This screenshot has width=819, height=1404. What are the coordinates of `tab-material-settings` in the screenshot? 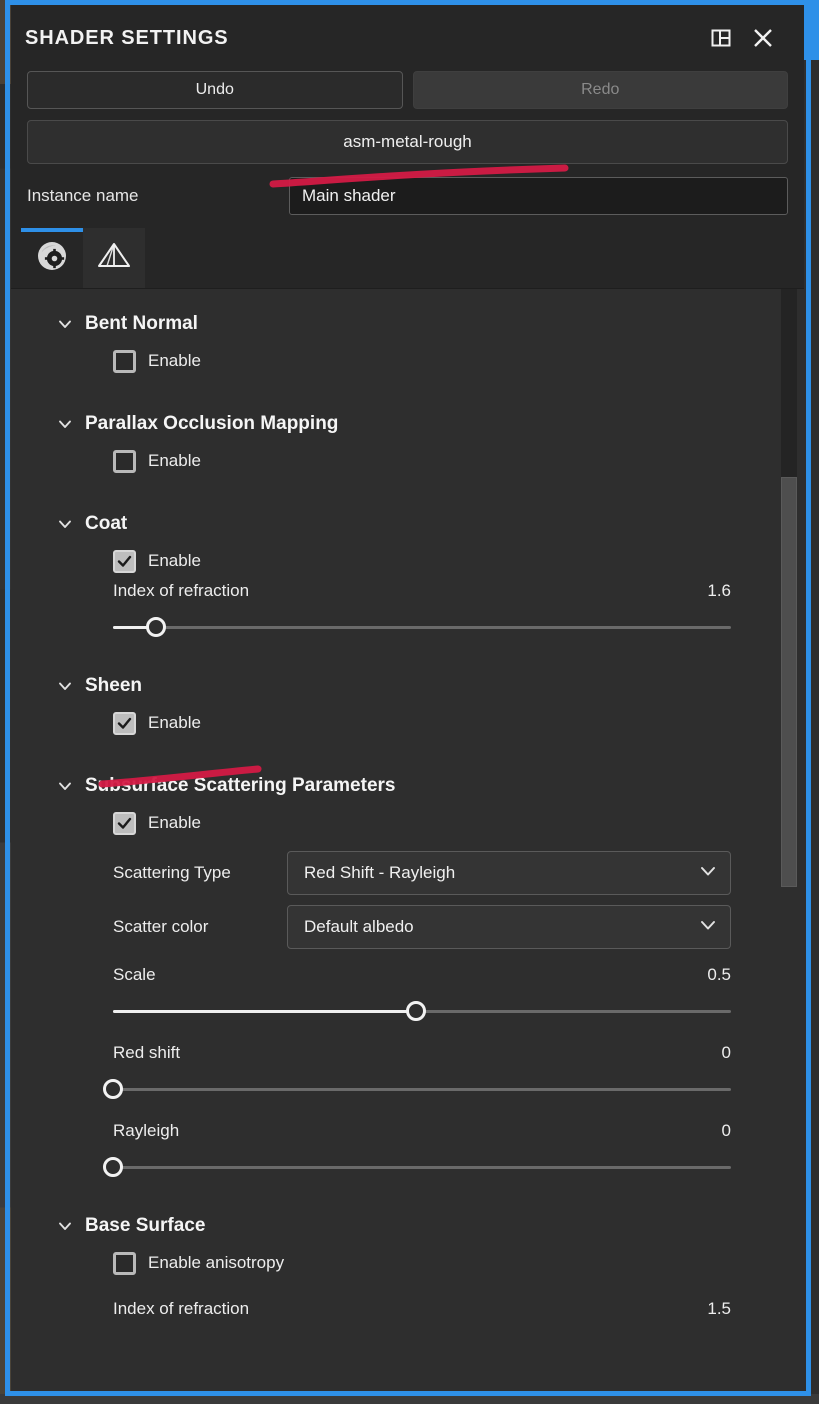 It's located at (52, 258).